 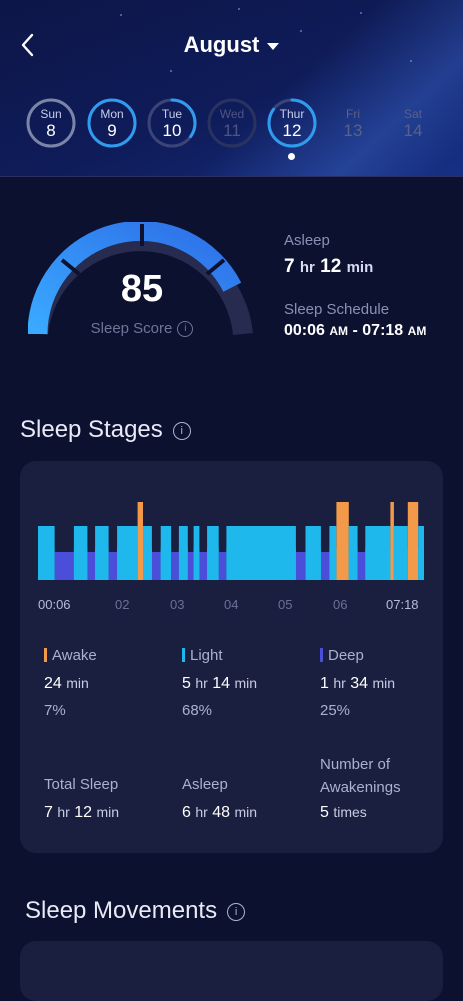 I want to click on day-name: Wed, so click(x=232, y=114).